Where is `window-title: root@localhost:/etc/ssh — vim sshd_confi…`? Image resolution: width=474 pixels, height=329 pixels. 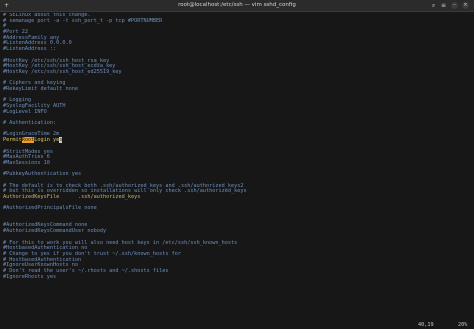
window-title: root@localhost:/etc/ssh — vim sshd_confi… is located at coordinates (237, 5).